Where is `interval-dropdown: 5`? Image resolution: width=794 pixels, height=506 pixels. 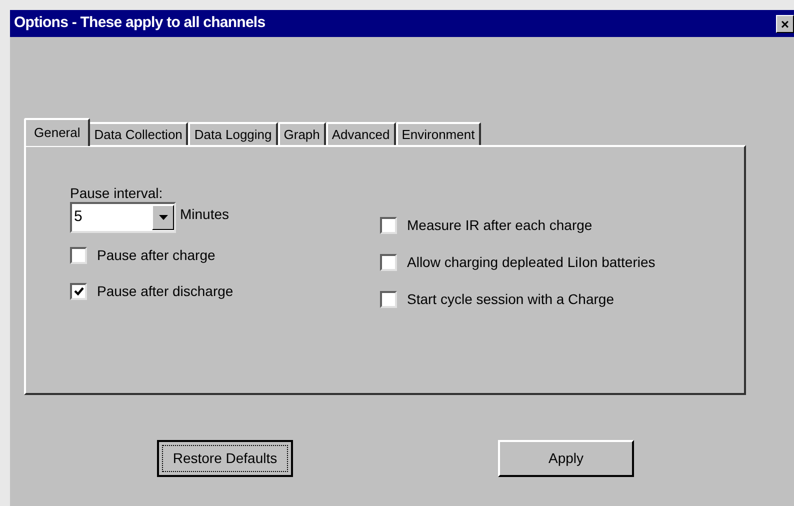 interval-dropdown: 5 is located at coordinates (123, 217).